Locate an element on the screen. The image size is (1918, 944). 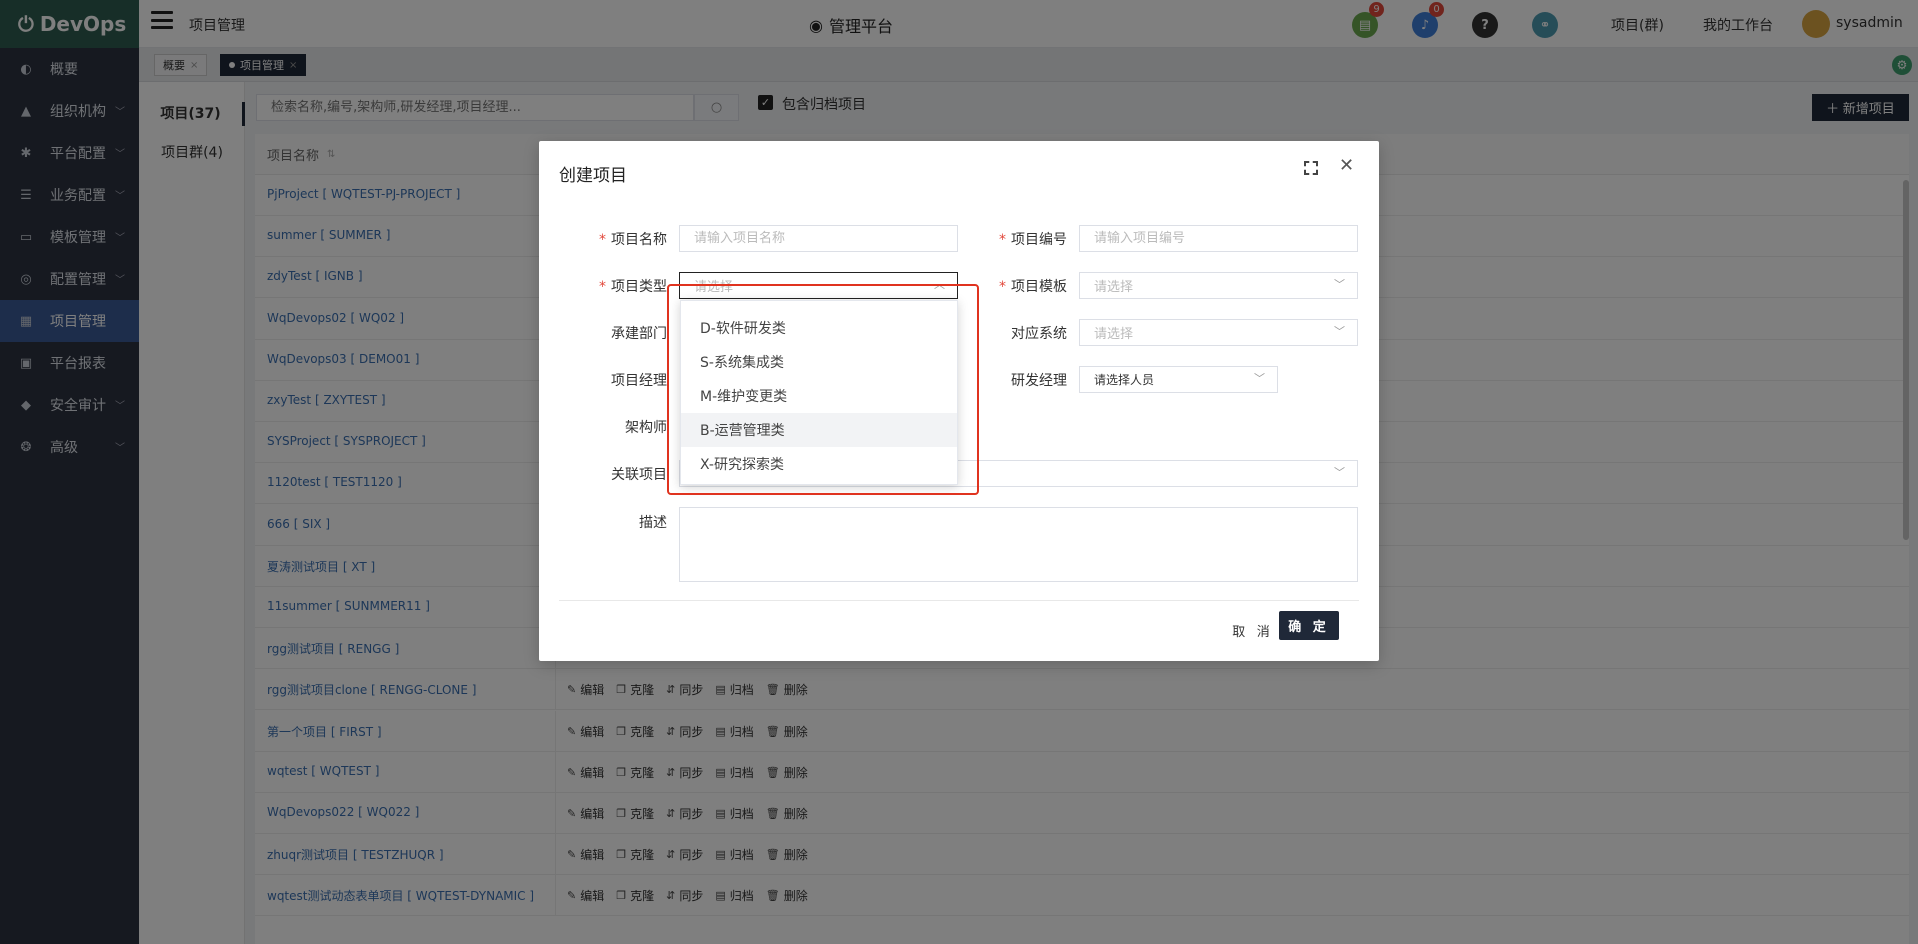
fullscreen-icon is located at coordinates (1311, 168).